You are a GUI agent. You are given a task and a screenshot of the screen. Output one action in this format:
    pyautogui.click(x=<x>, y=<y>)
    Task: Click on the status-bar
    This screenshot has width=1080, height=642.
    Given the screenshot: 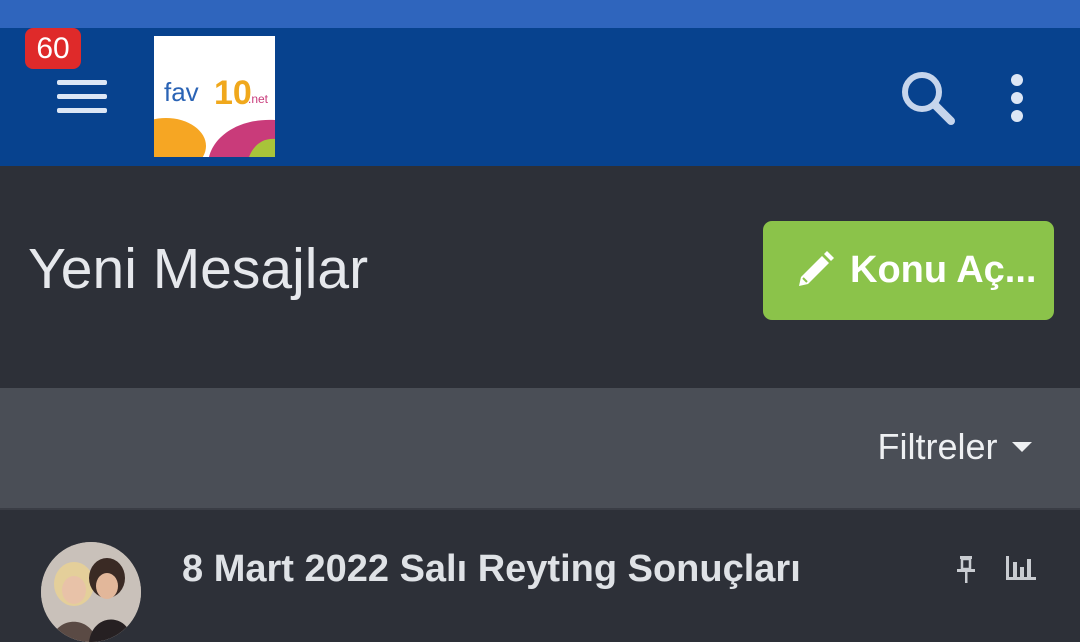 What is the action you would take?
    pyautogui.click(x=540, y=14)
    